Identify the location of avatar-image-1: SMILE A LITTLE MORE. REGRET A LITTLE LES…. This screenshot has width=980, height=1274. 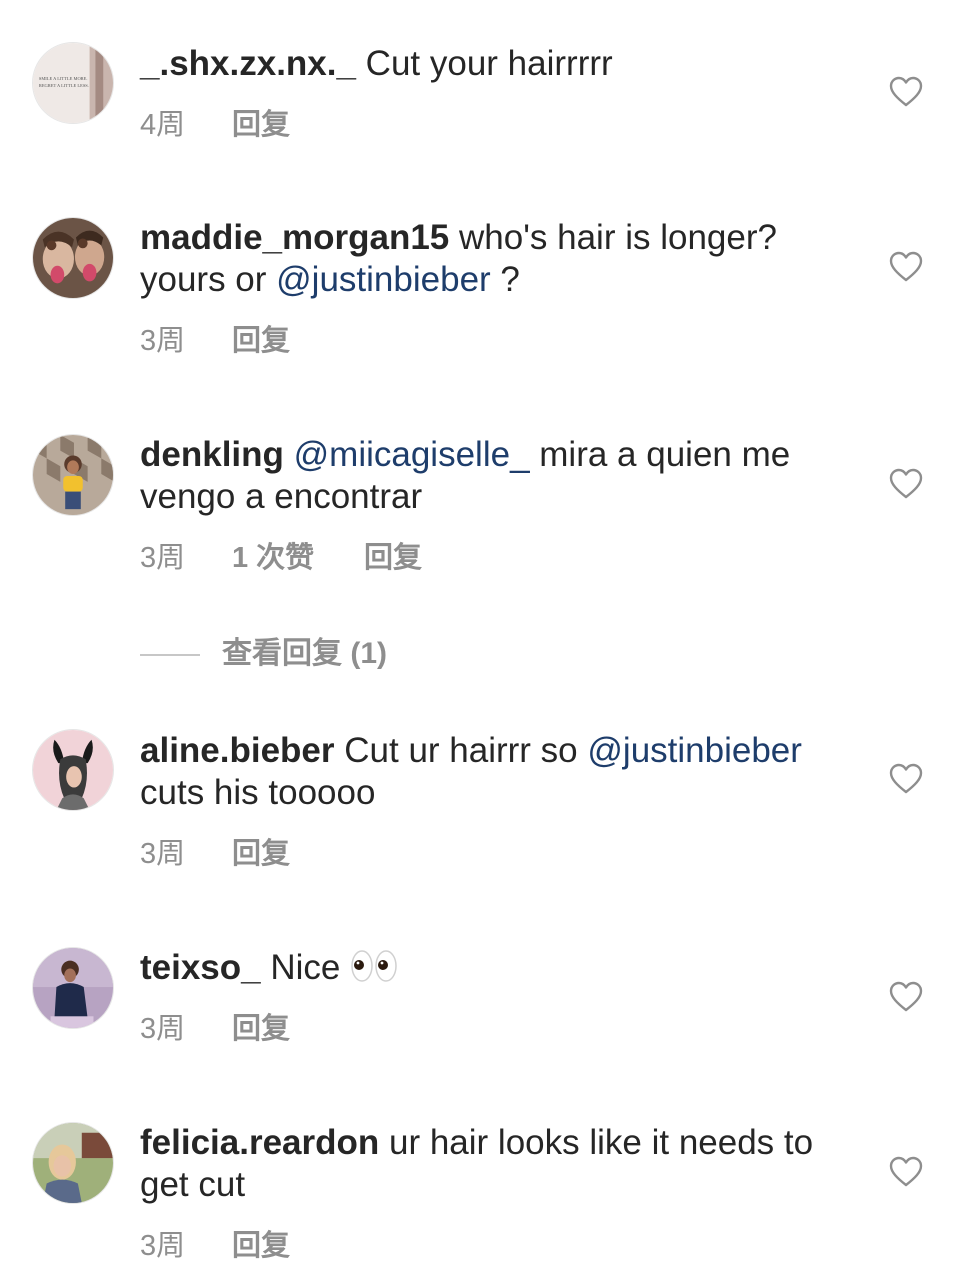
(73, 83).